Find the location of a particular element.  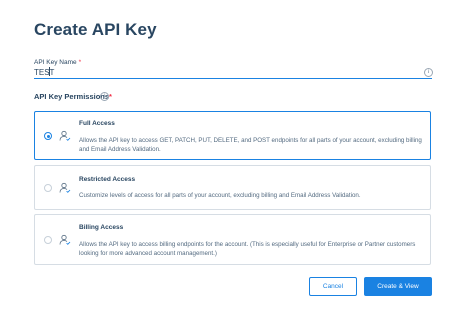

cancel-button: Cancel is located at coordinates (333, 286).